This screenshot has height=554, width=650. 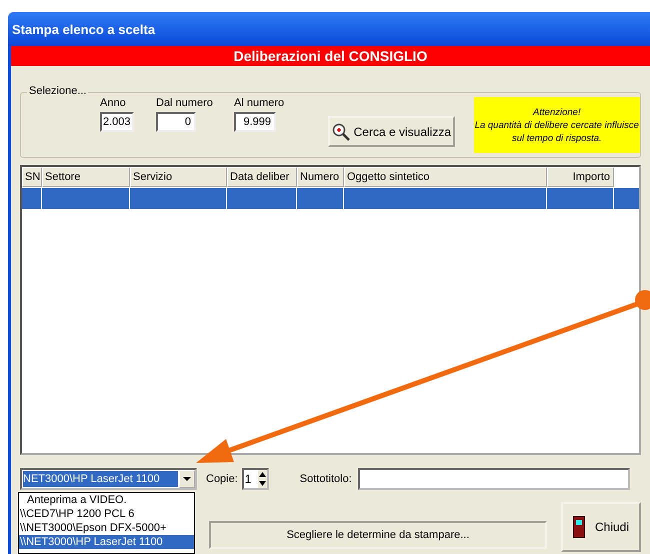 I want to click on dropdown-option: \\NET3000\Epson DFX-5000+, so click(x=106, y=528).